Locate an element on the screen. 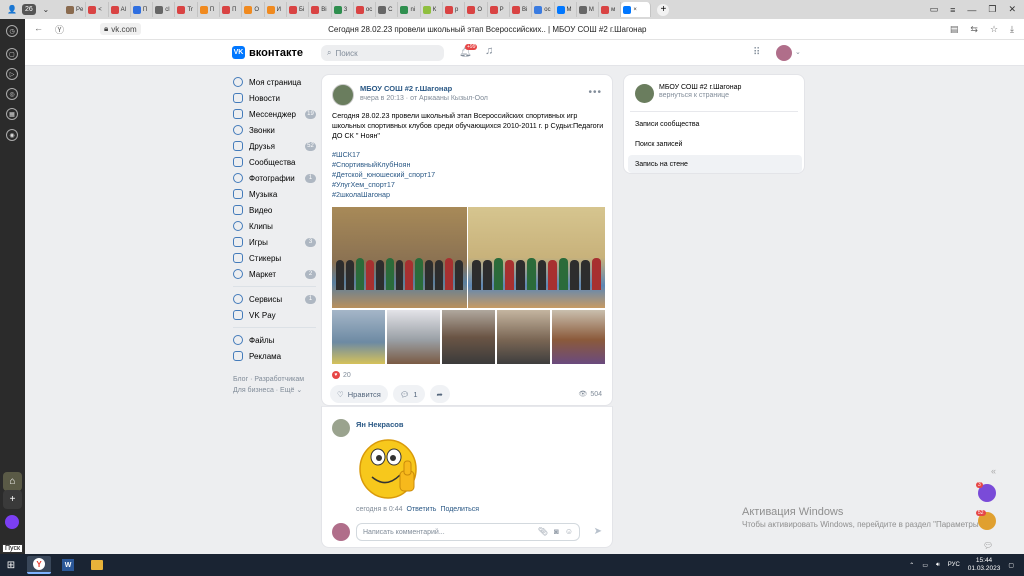  alice-icon is located at coordinates (12, 522).